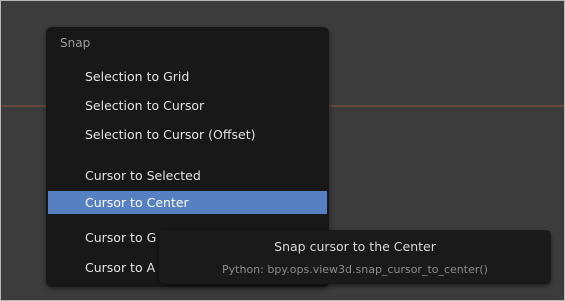  What do you see at coordinates (187, 202) in the screenshot?
I see `menu-item-cursor-to-center: Cursor to Center` at bounding box center [187, 202].